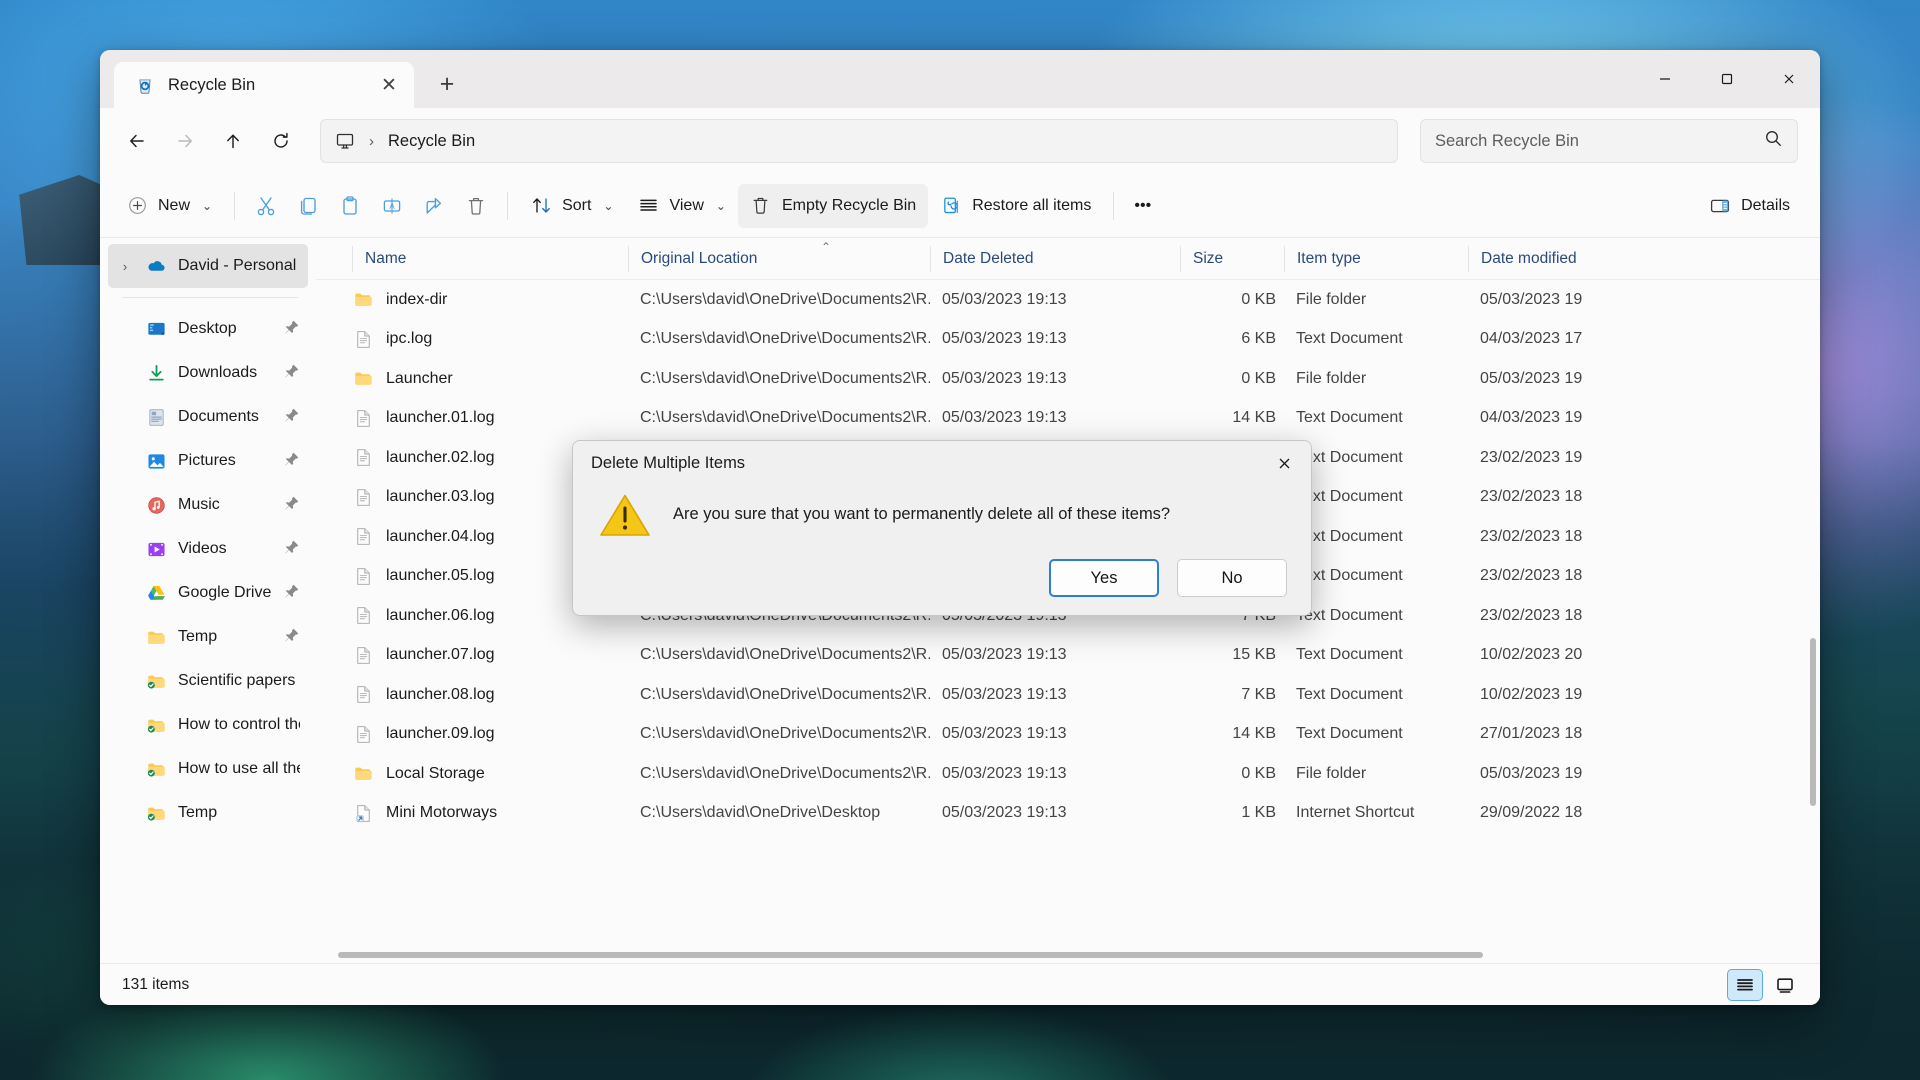  I want to click on sidebar-item-downloads: Downloads, so click(208, 373).